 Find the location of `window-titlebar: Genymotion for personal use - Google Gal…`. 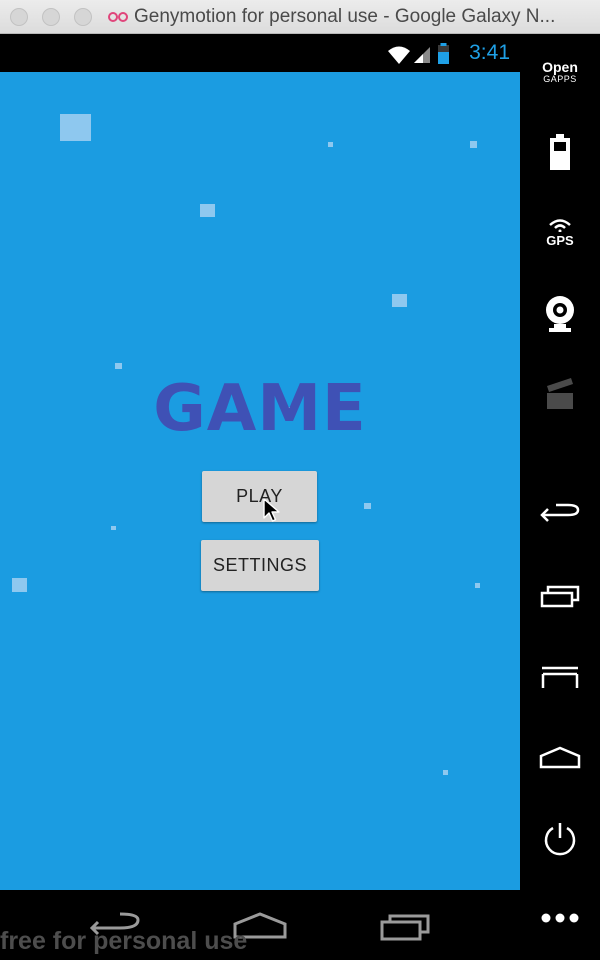

window-titlebar: Genymotion for personal use - Google Gal… is located at coordinates (300, 17).